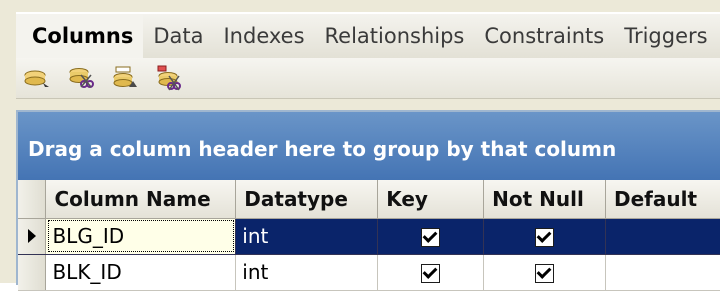  Describe the element at coordinates (263, 36) in the screenshot. I see `tab-indexes: Indexes` at that location.